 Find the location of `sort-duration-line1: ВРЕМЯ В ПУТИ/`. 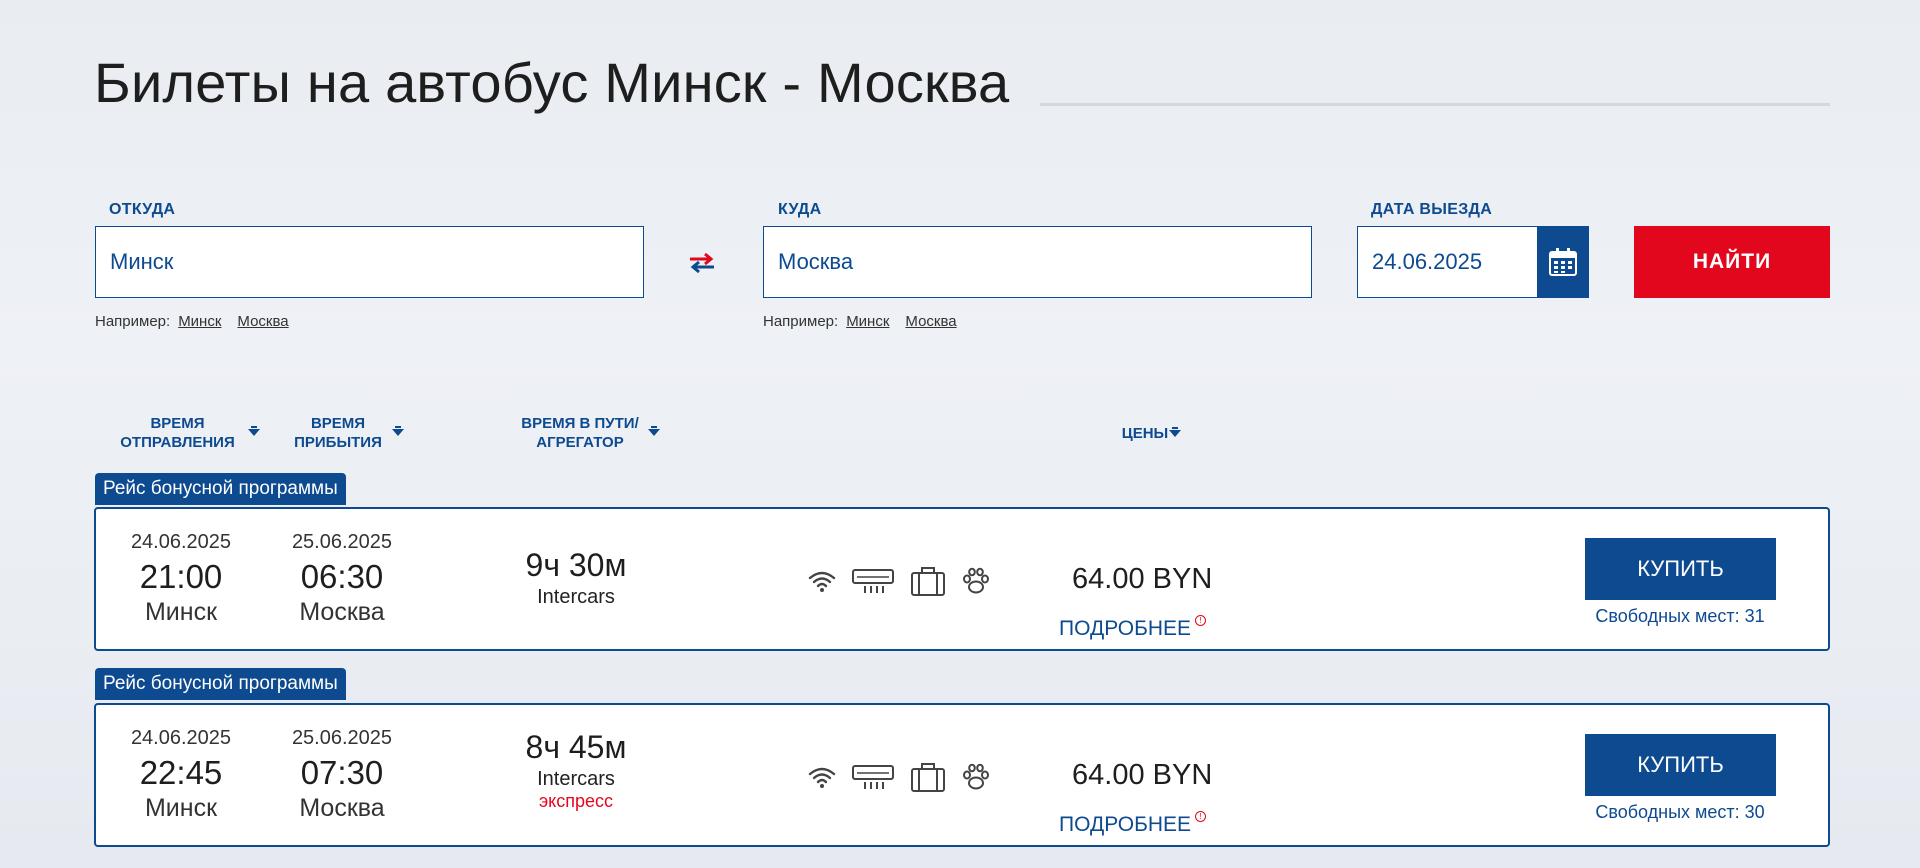

sort-duration-line1: ВРЕМЯ В ПУТИ/ is located at coordinates (580, 423).